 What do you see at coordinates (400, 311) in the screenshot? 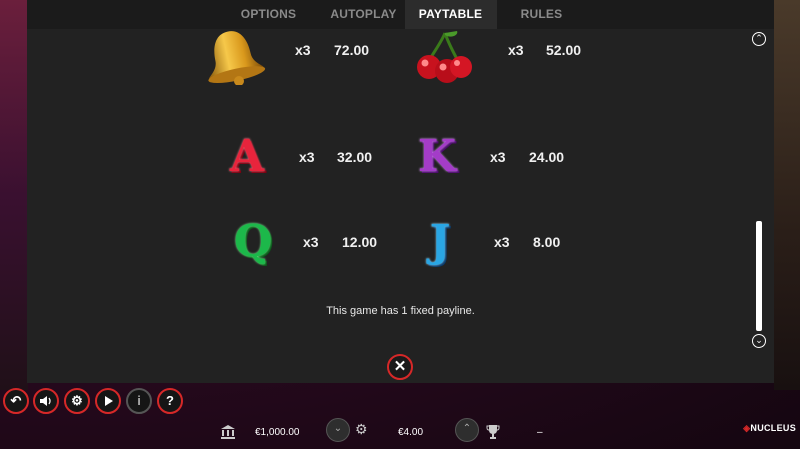
I see `payline-note: This game has 1 fixed payline.` at bounding box center [400, 311].